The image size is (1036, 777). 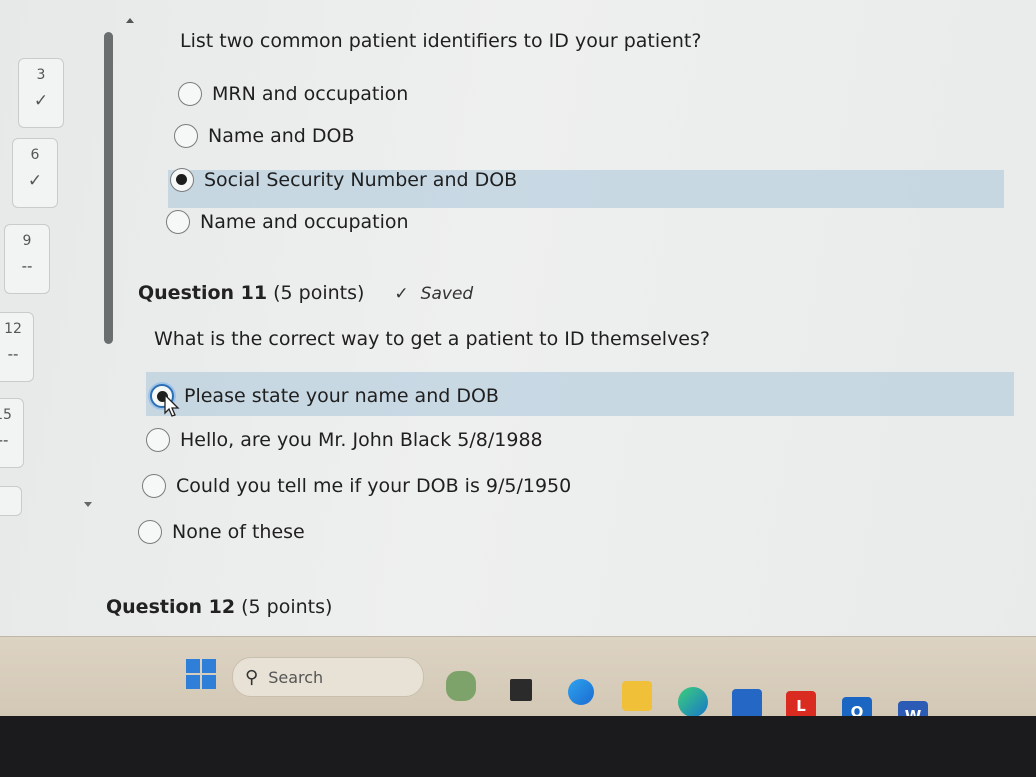 I want to click on question-12-header: Question 12 (5 points), so click(x=219, y=607).